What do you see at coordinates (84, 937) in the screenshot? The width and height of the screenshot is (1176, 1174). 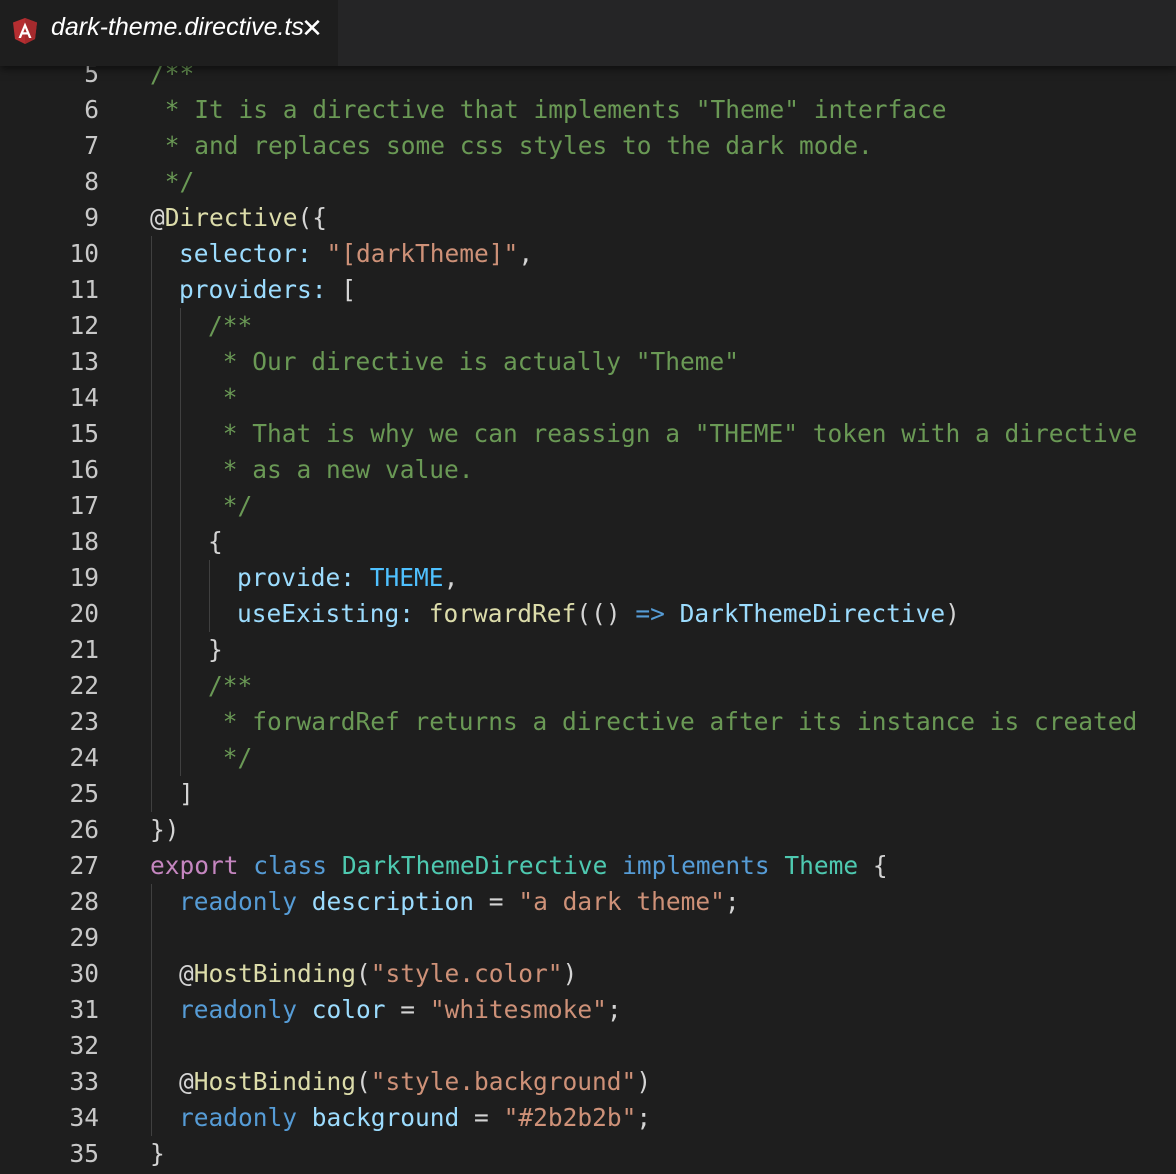 I see `line-number: 29` at bounding box center [84, 937].